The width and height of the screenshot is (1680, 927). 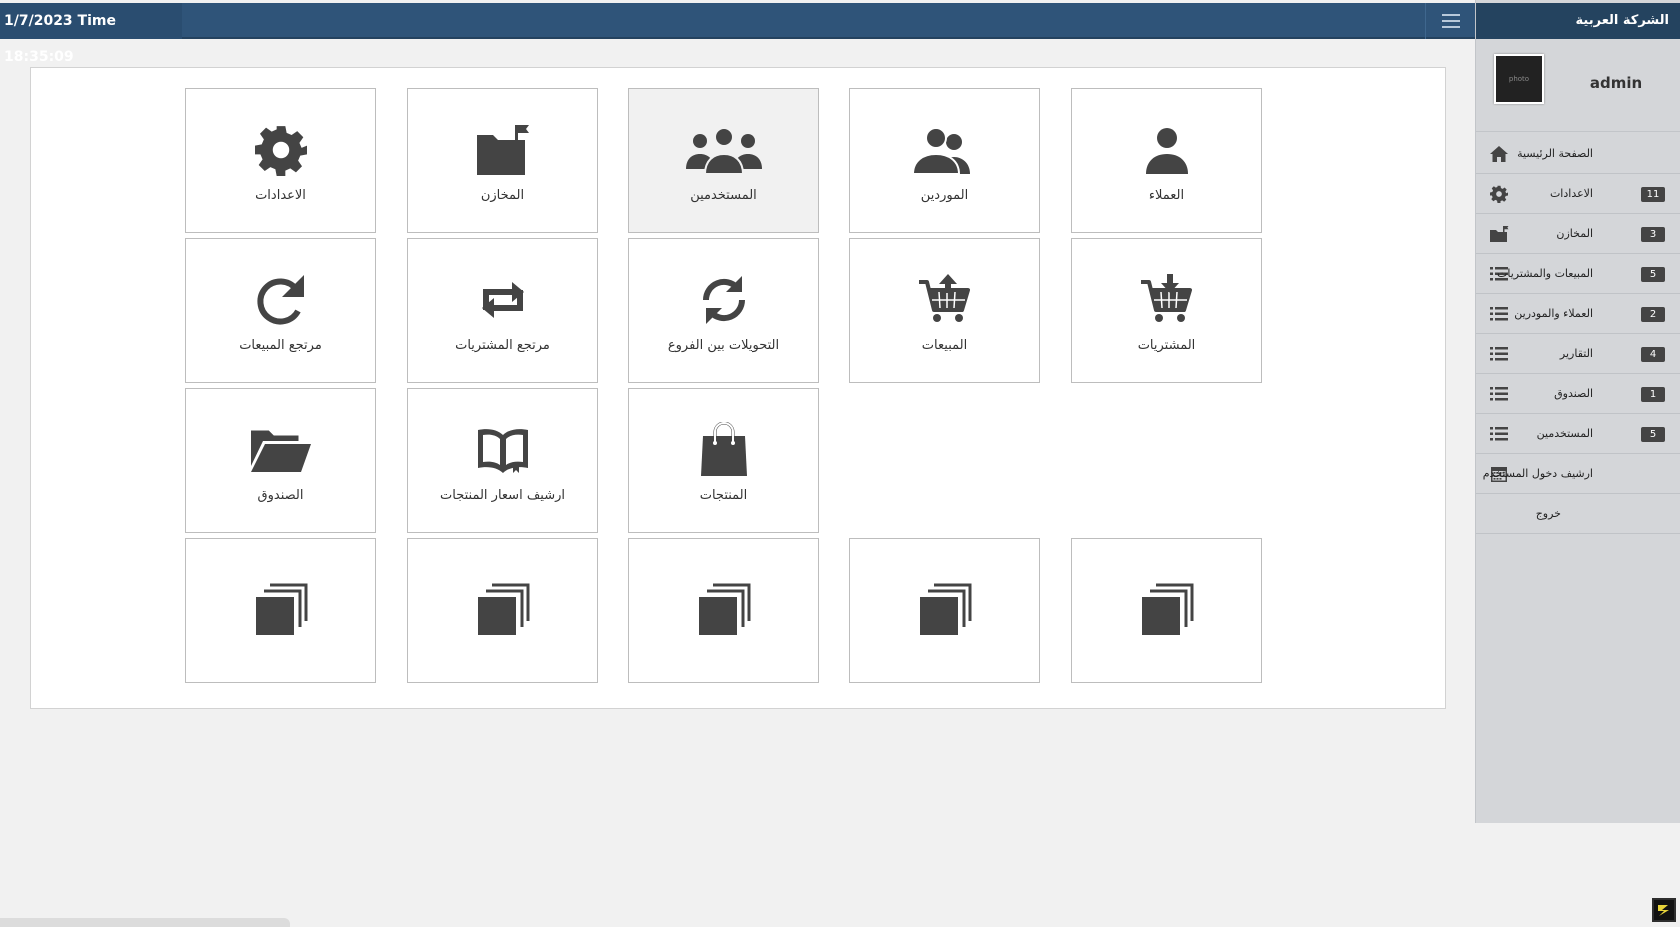 I want to click on sidebar-item-settings: الاعدادات 11, so click(x=1578, y=194).